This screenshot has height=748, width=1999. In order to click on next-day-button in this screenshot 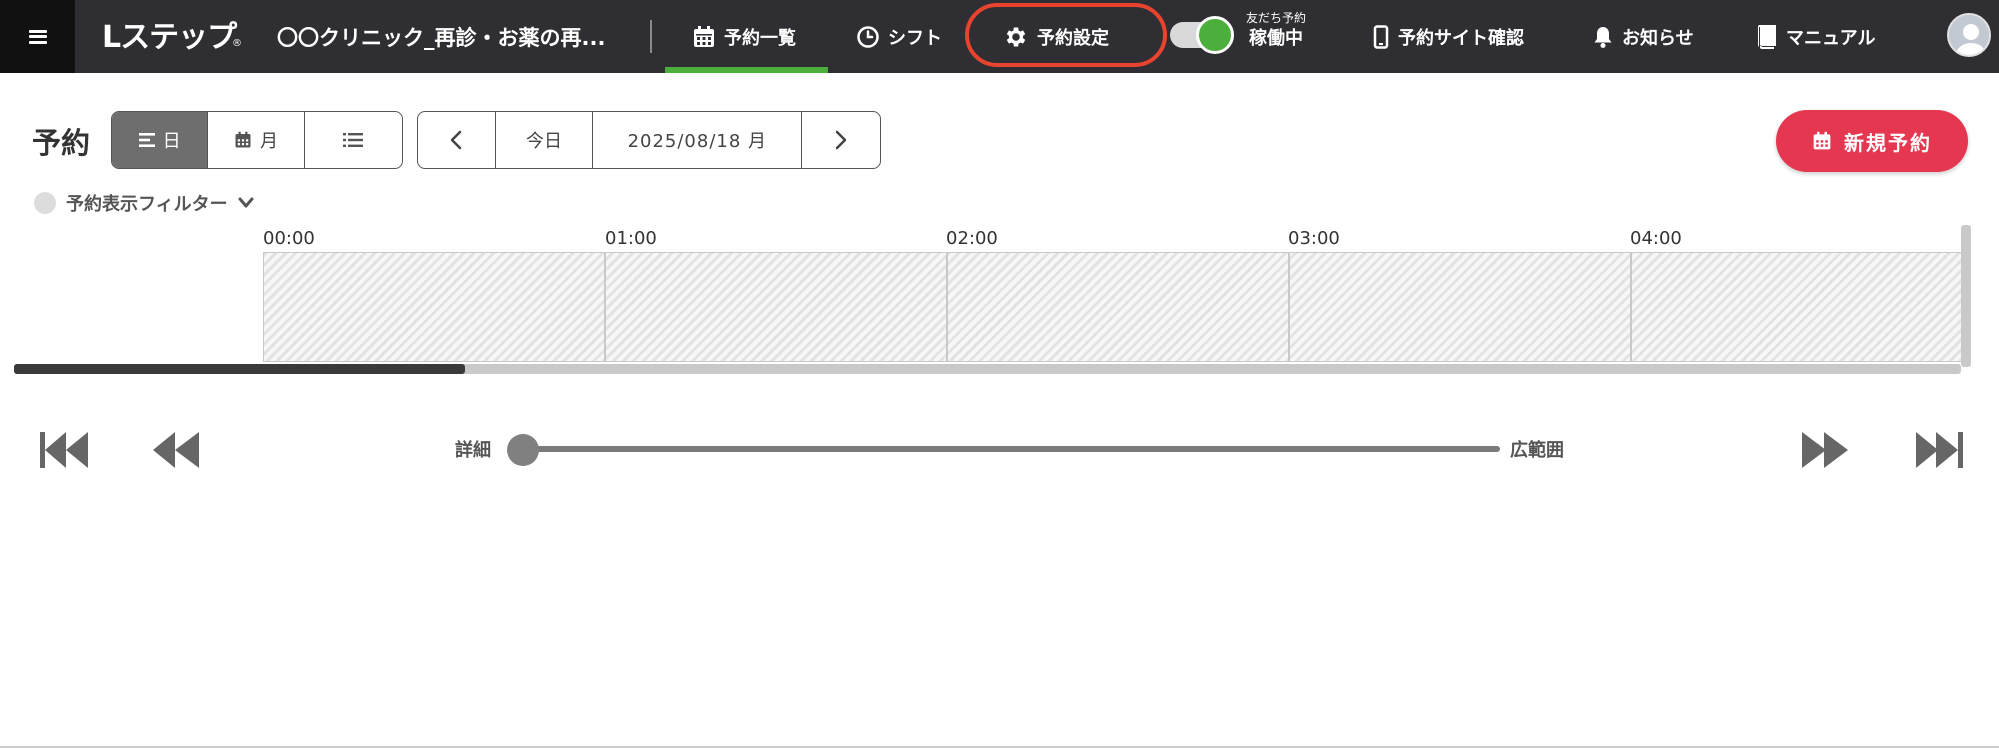, I will do `click(841, 140)`.